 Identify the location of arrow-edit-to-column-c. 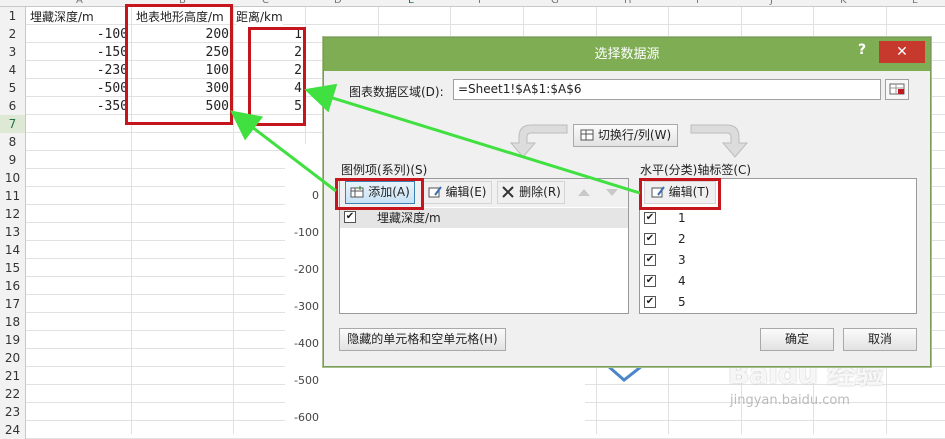
(472, 139).